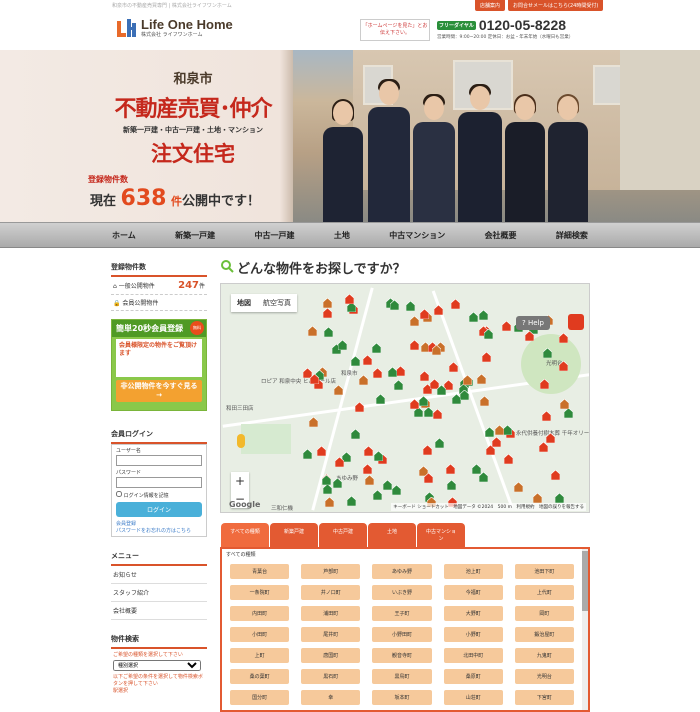 Image resolution: width=700 pixels, height=712 pixels. I want to click on map-tab-map: 地図, so click(244, 303).